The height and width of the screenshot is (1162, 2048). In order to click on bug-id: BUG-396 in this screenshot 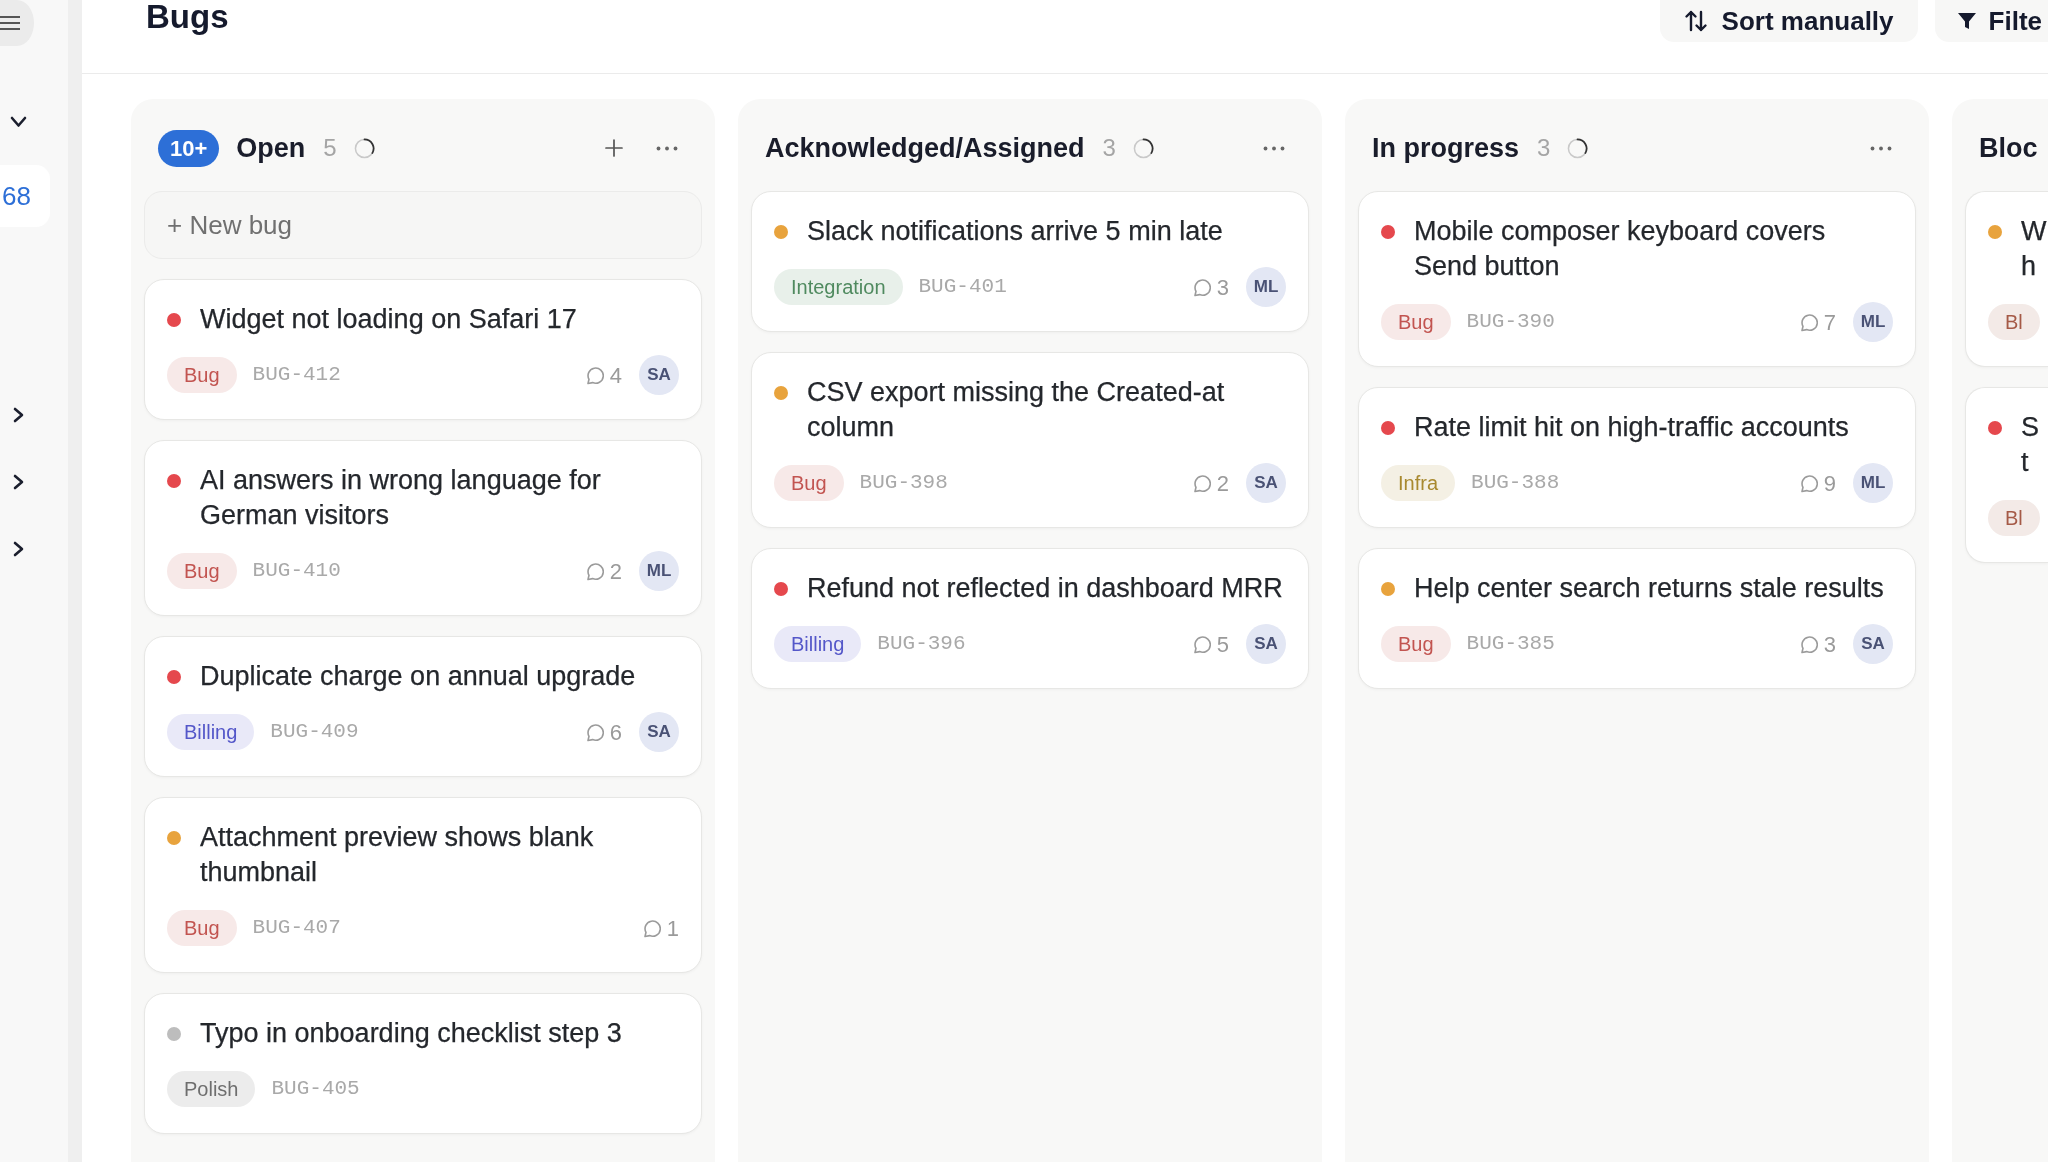, I will do `click(921, 644)`.